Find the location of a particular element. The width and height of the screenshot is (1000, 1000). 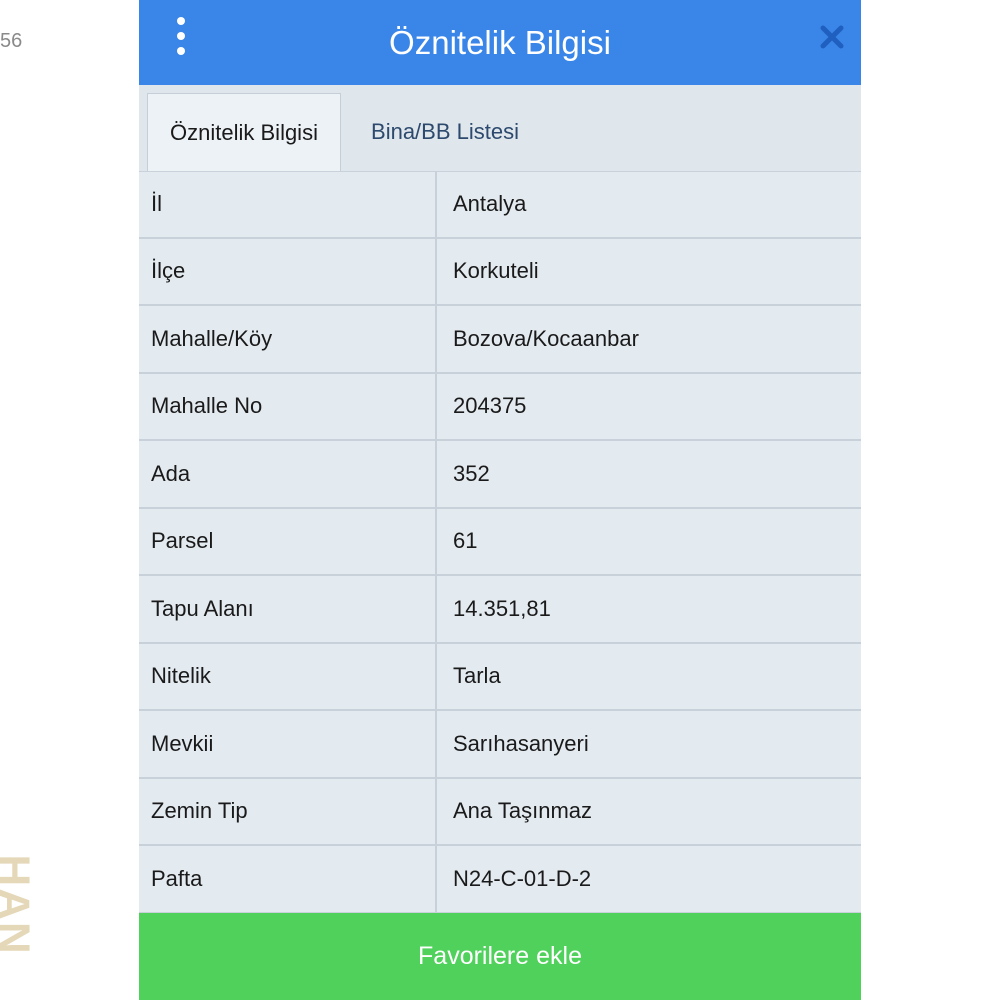

background-side-text: HAN is located at coordinates (19, 905).